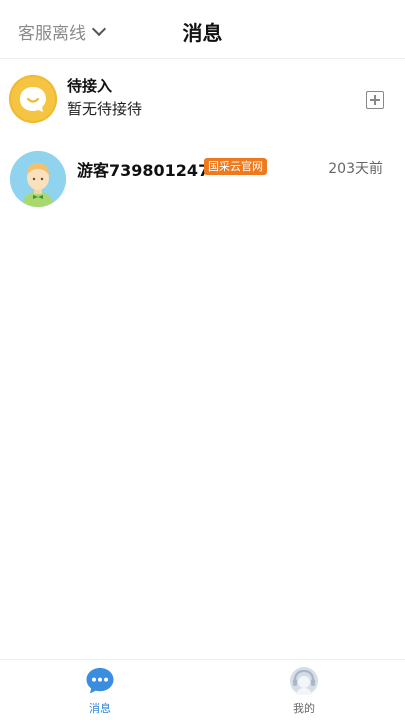 The image size is (405, 720). I want to click on conversation-time: 203天前, so click(355, 169).